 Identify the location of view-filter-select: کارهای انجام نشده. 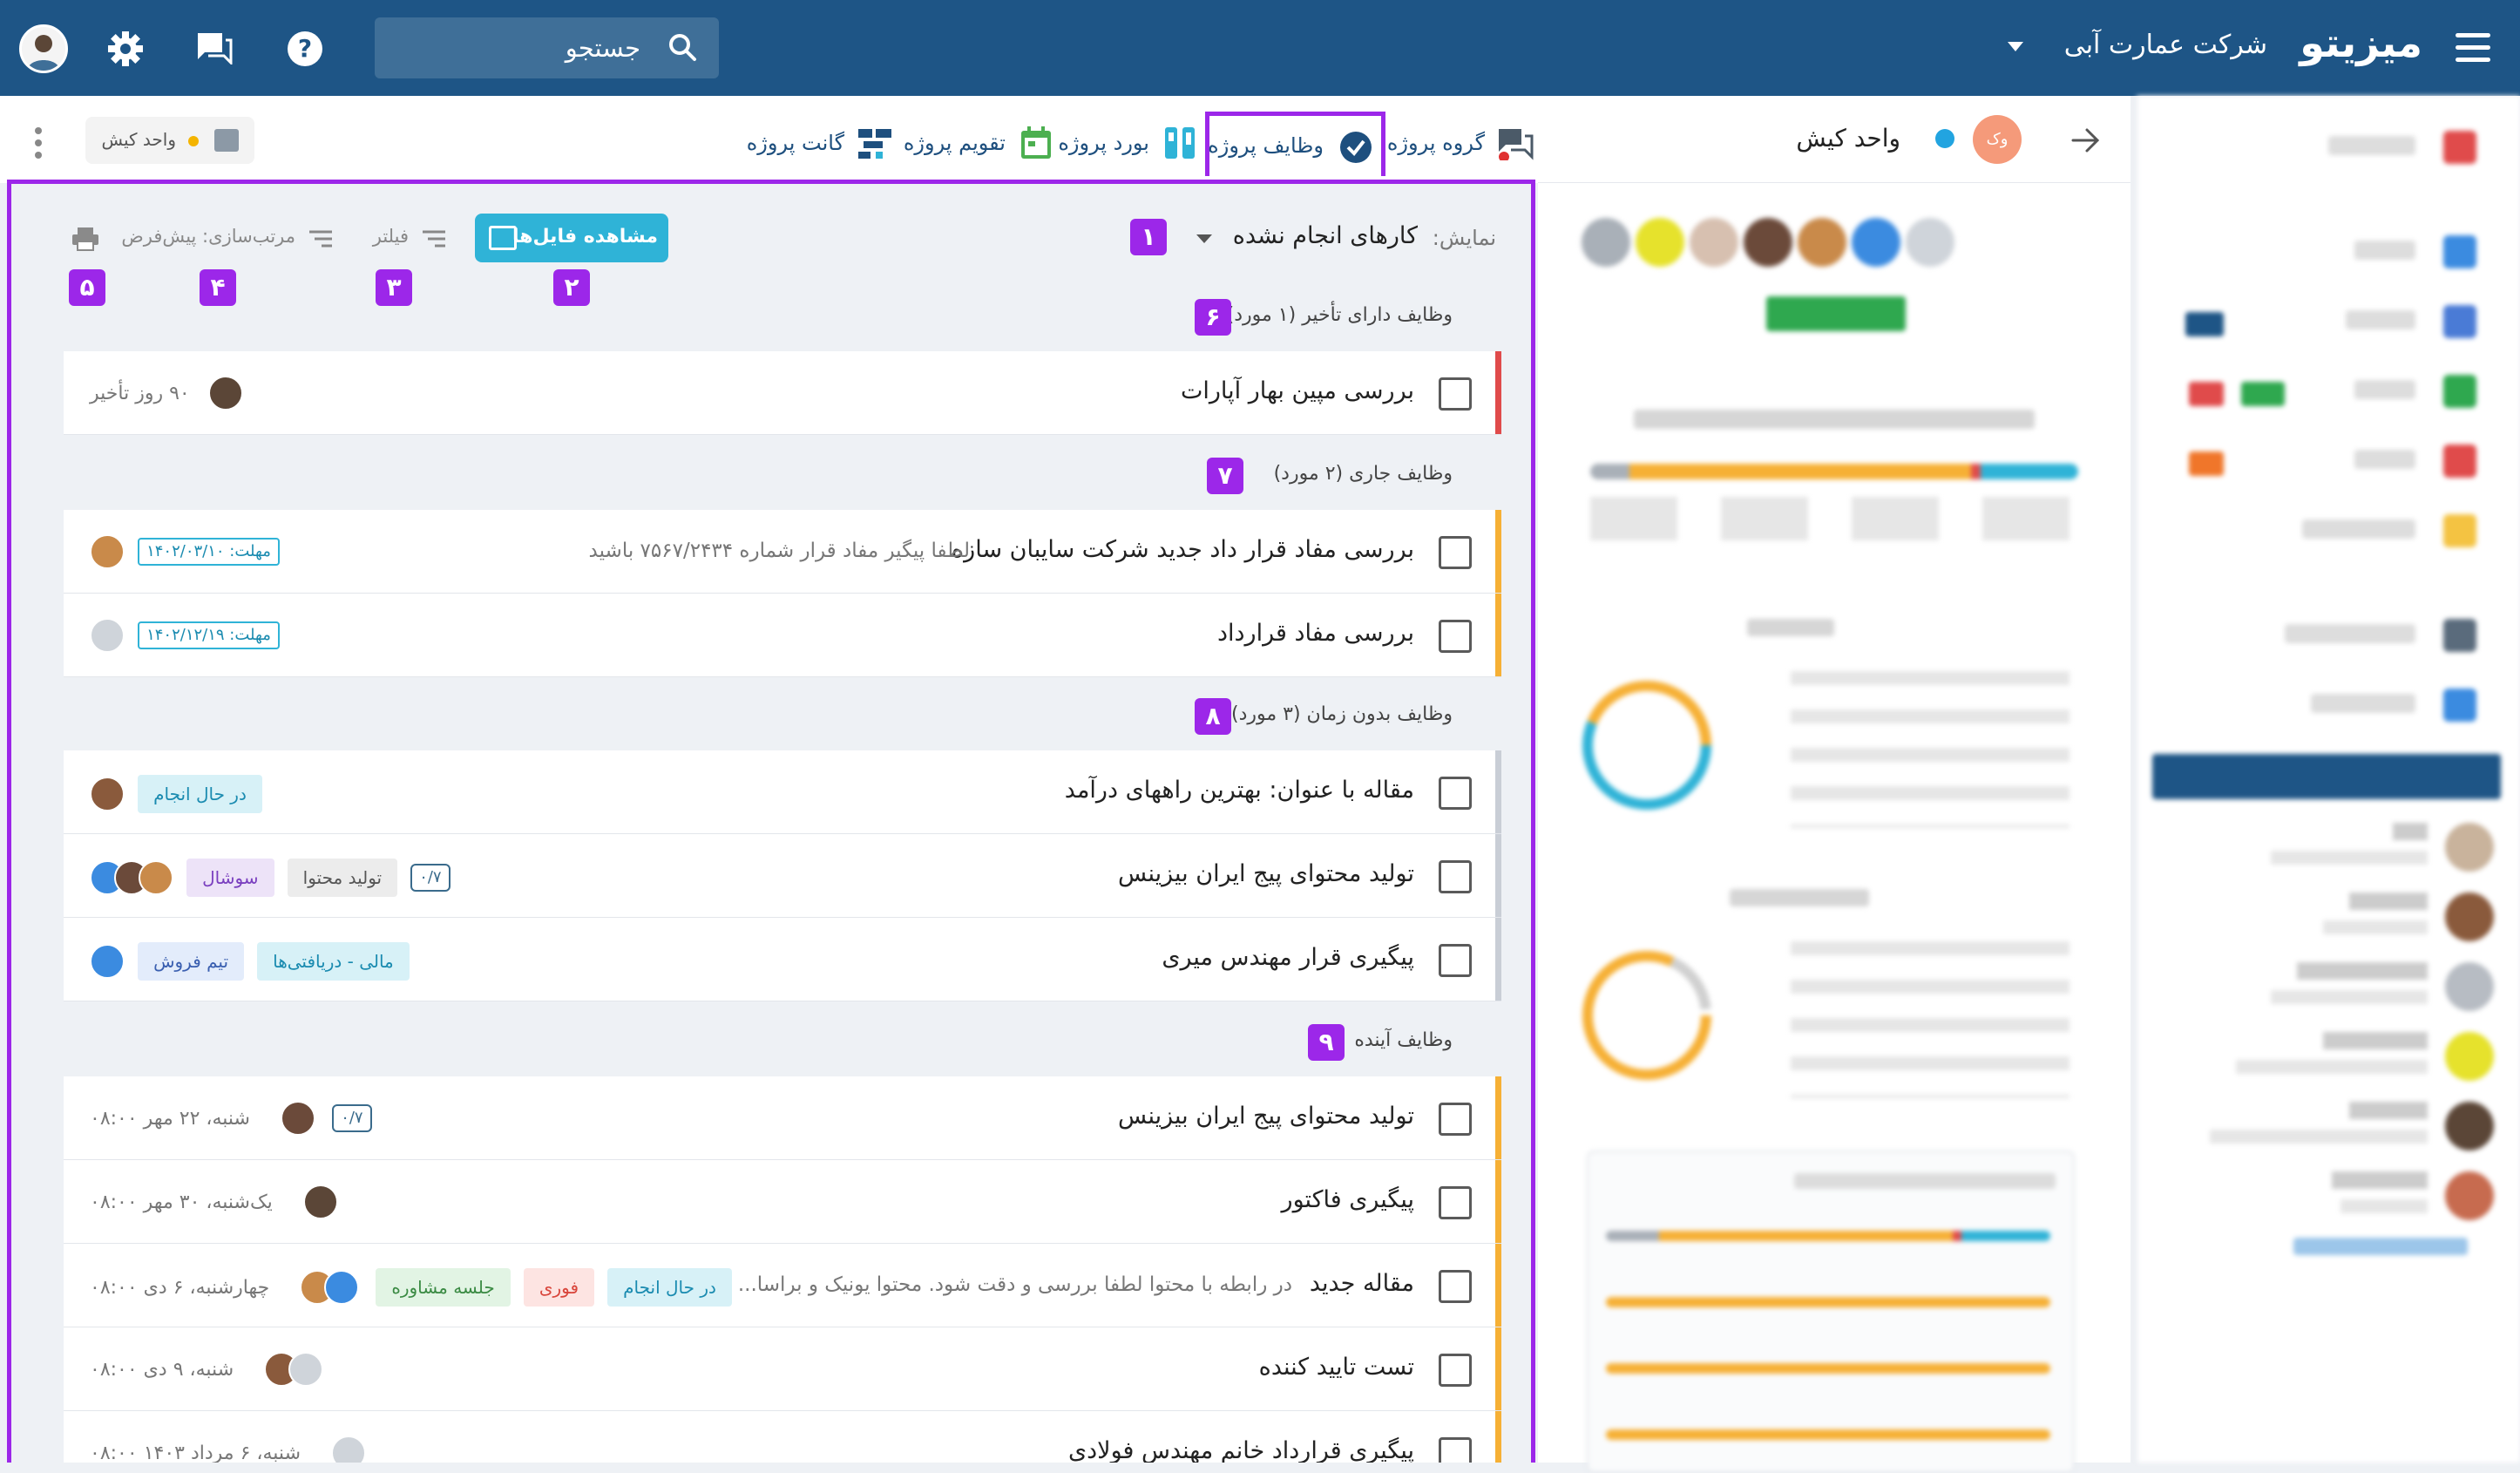
(1325, 236).